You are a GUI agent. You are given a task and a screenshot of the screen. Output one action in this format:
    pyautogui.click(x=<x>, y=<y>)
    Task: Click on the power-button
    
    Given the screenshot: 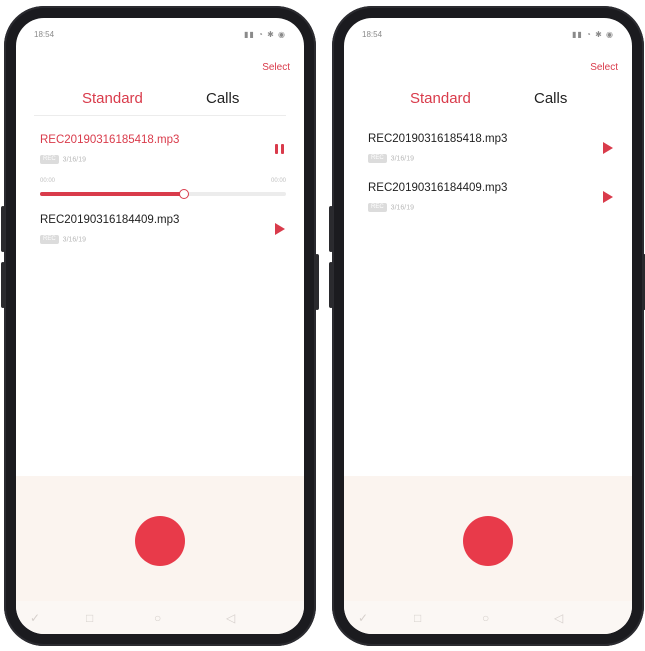 What is the action you would take?
    pyautogui.click(x=317, y=282)
    